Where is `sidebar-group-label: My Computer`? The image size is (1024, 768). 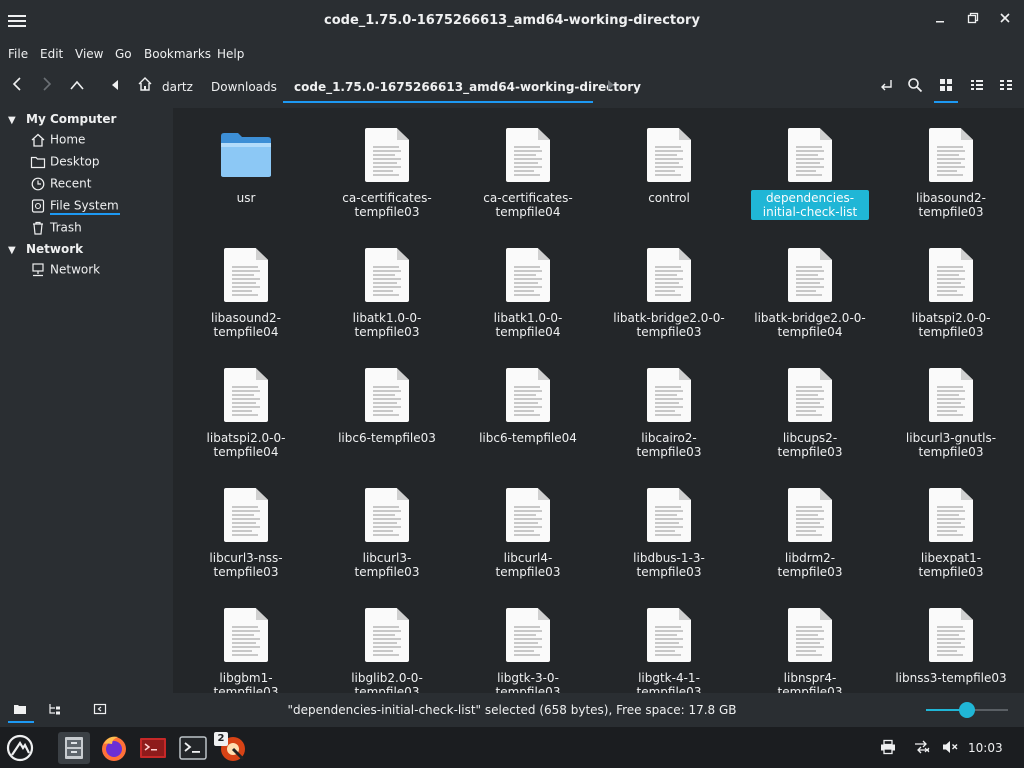 sidebar-group-label: My Computer is located at coordinates (71, 119).